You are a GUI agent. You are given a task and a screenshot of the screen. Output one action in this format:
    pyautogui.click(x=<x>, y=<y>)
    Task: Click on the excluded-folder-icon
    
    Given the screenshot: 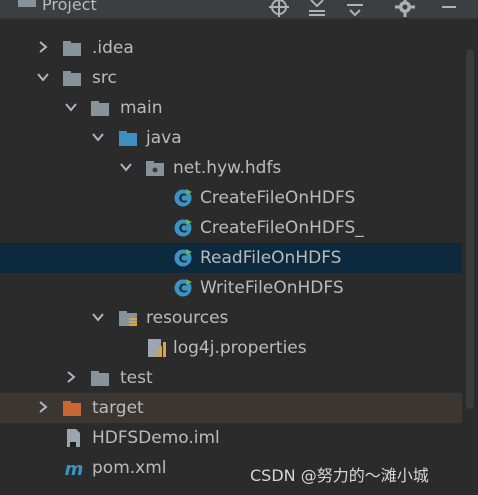 What is the action you would take?
    pyautogui.click(x=72, y=408)
    